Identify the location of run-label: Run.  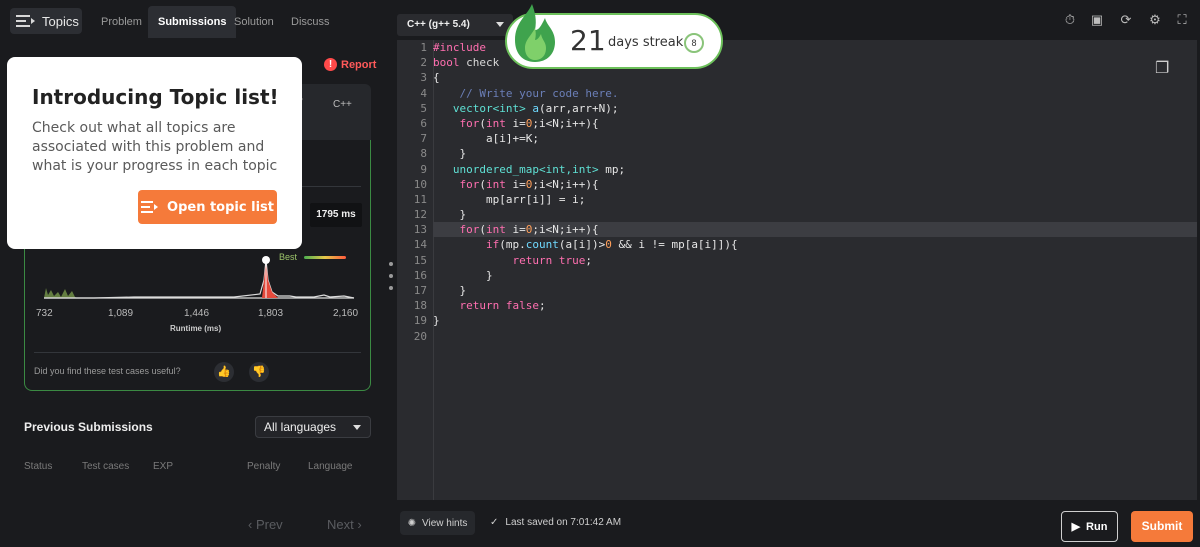
(1097, 526).